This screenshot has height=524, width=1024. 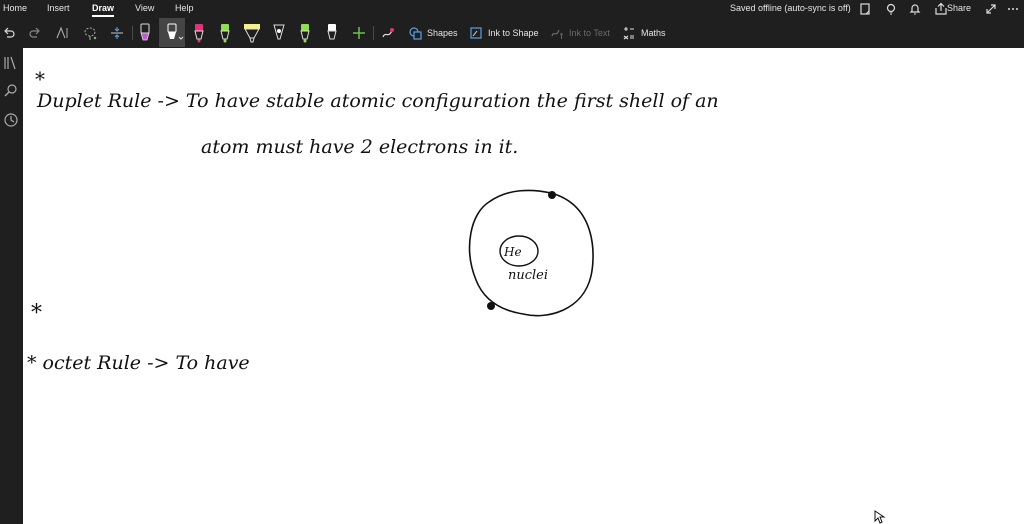 I want to click on maths-button: Maths, so click(x=644, y=33).